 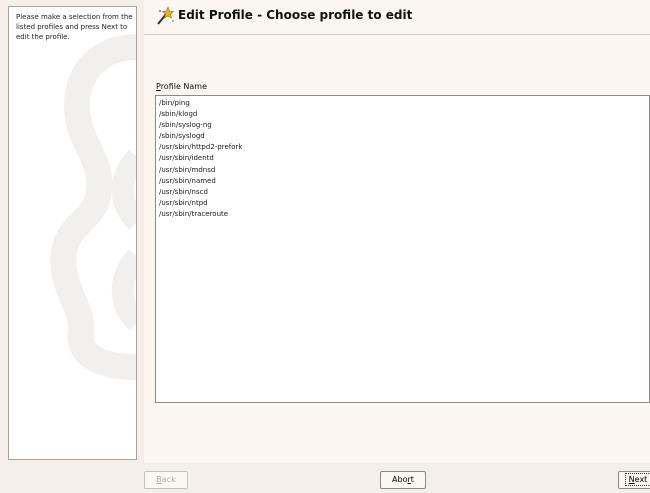 I want to click on list-item: /sbin/klogd, so click(x=402, y=114).